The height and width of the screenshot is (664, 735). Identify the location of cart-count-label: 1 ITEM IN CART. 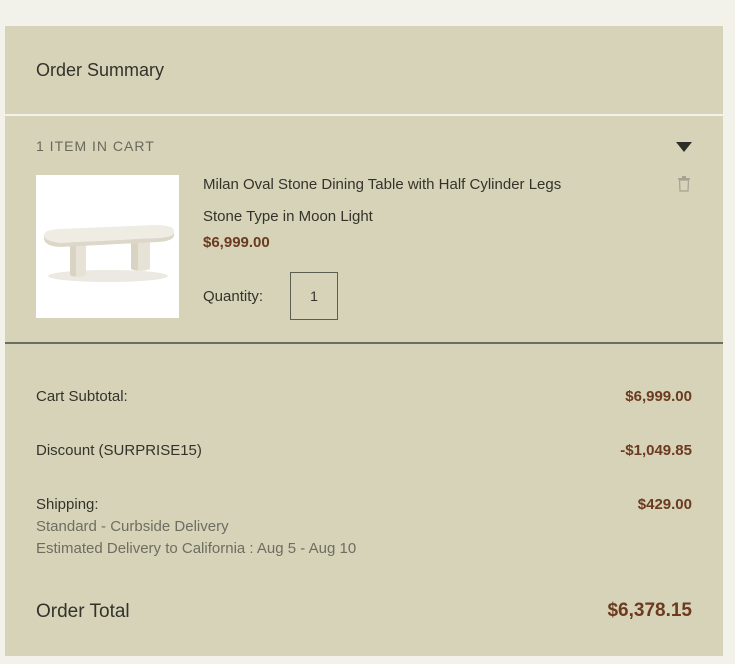
(95, 146).